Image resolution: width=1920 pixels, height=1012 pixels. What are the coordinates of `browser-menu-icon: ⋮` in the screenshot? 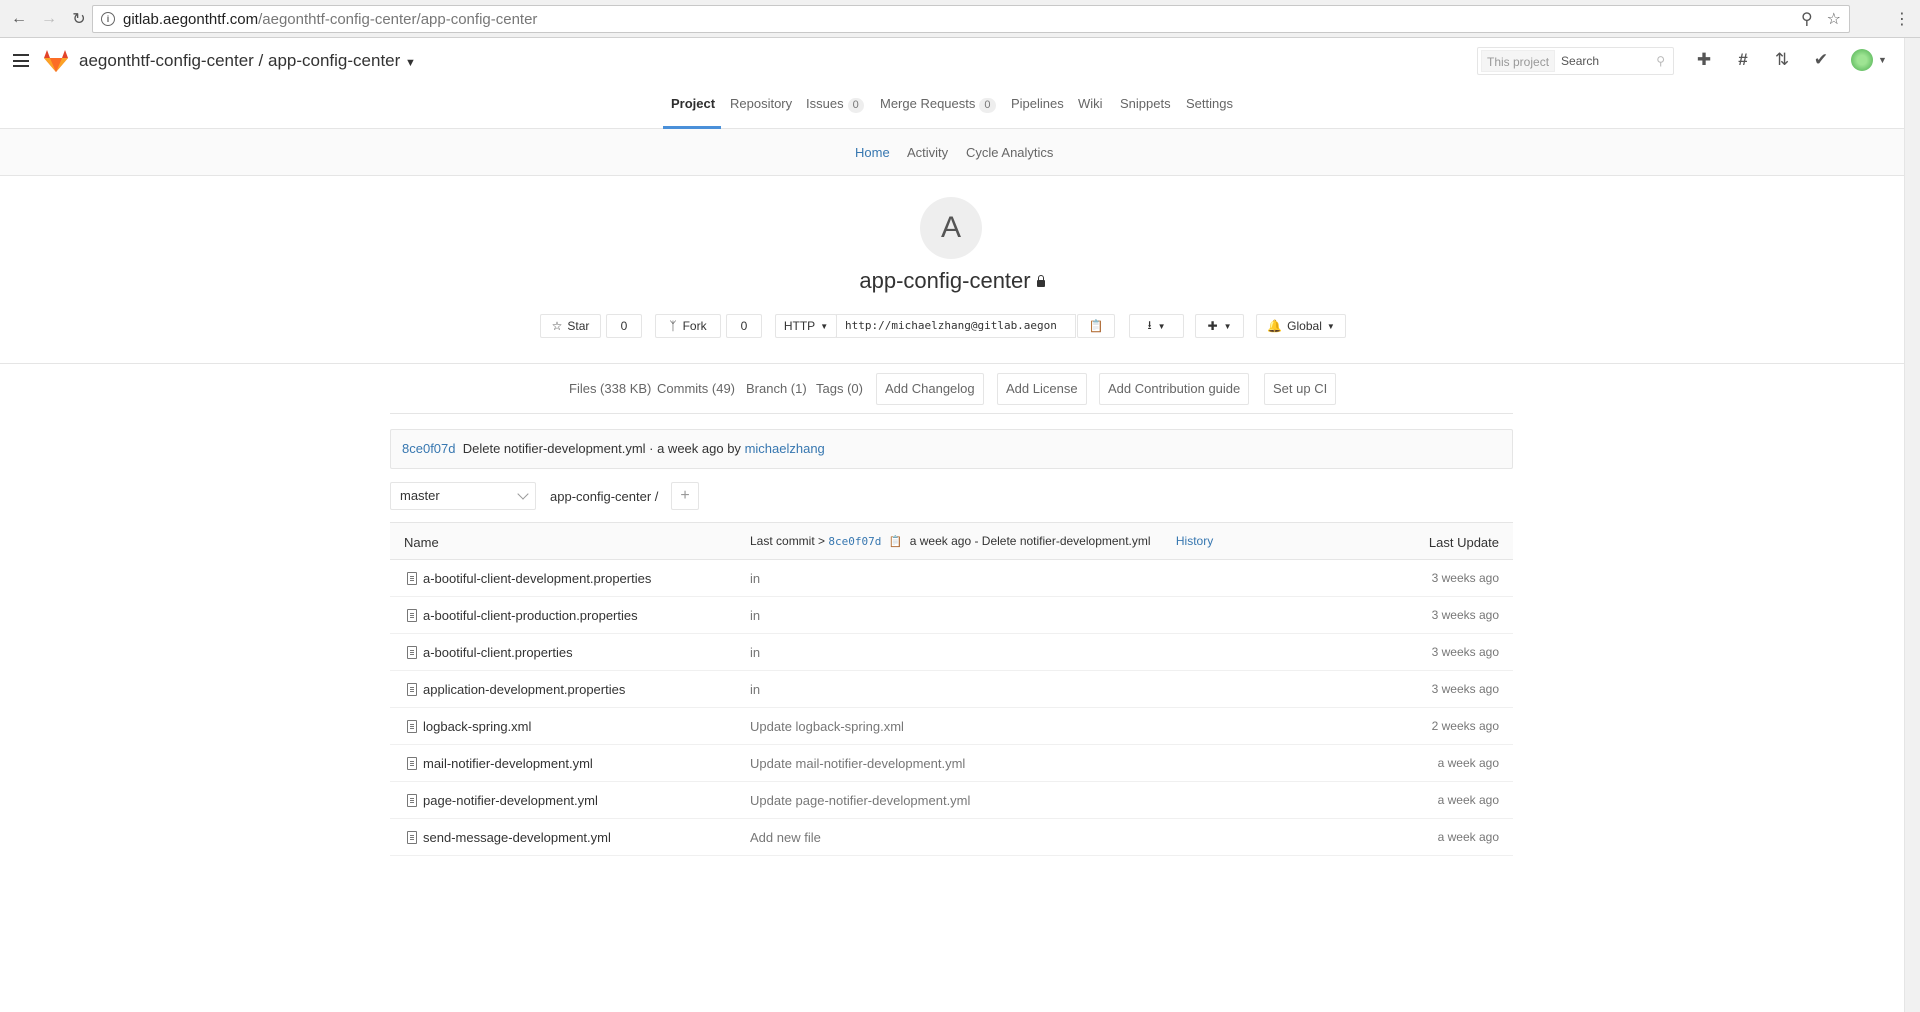 It's located at (1902, 19).